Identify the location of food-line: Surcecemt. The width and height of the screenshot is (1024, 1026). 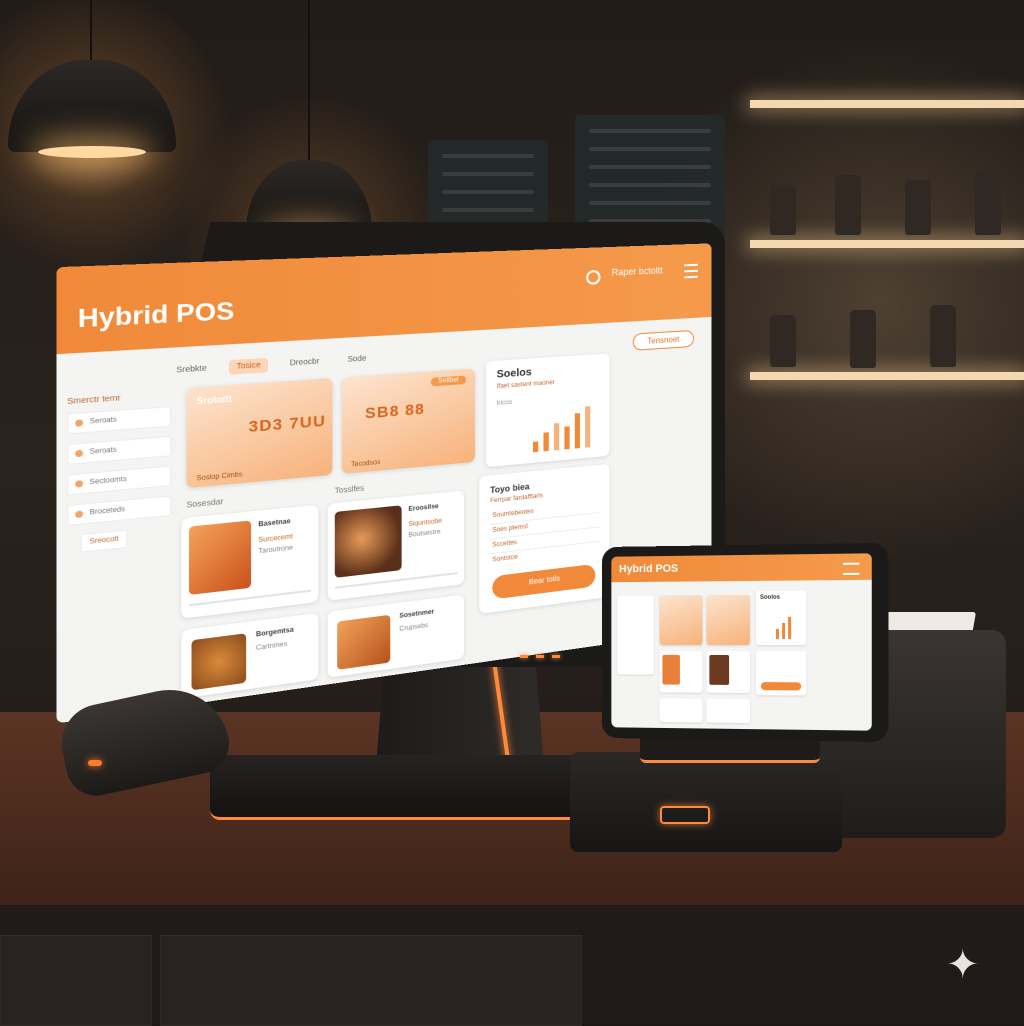
(275, 539).